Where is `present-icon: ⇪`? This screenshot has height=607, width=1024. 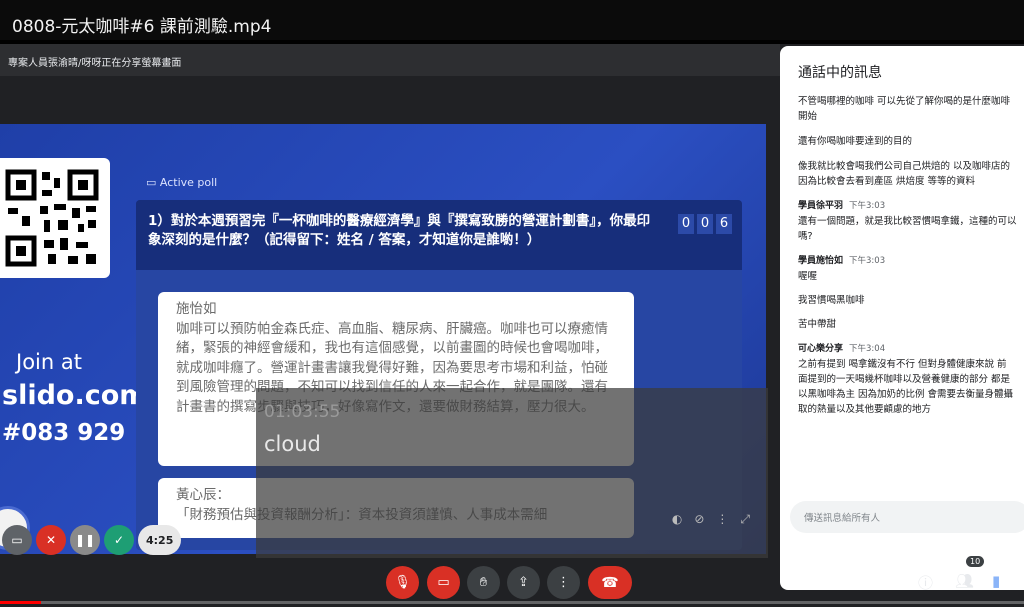 present-icon: ⇪ is located at coordinates (523, 582).